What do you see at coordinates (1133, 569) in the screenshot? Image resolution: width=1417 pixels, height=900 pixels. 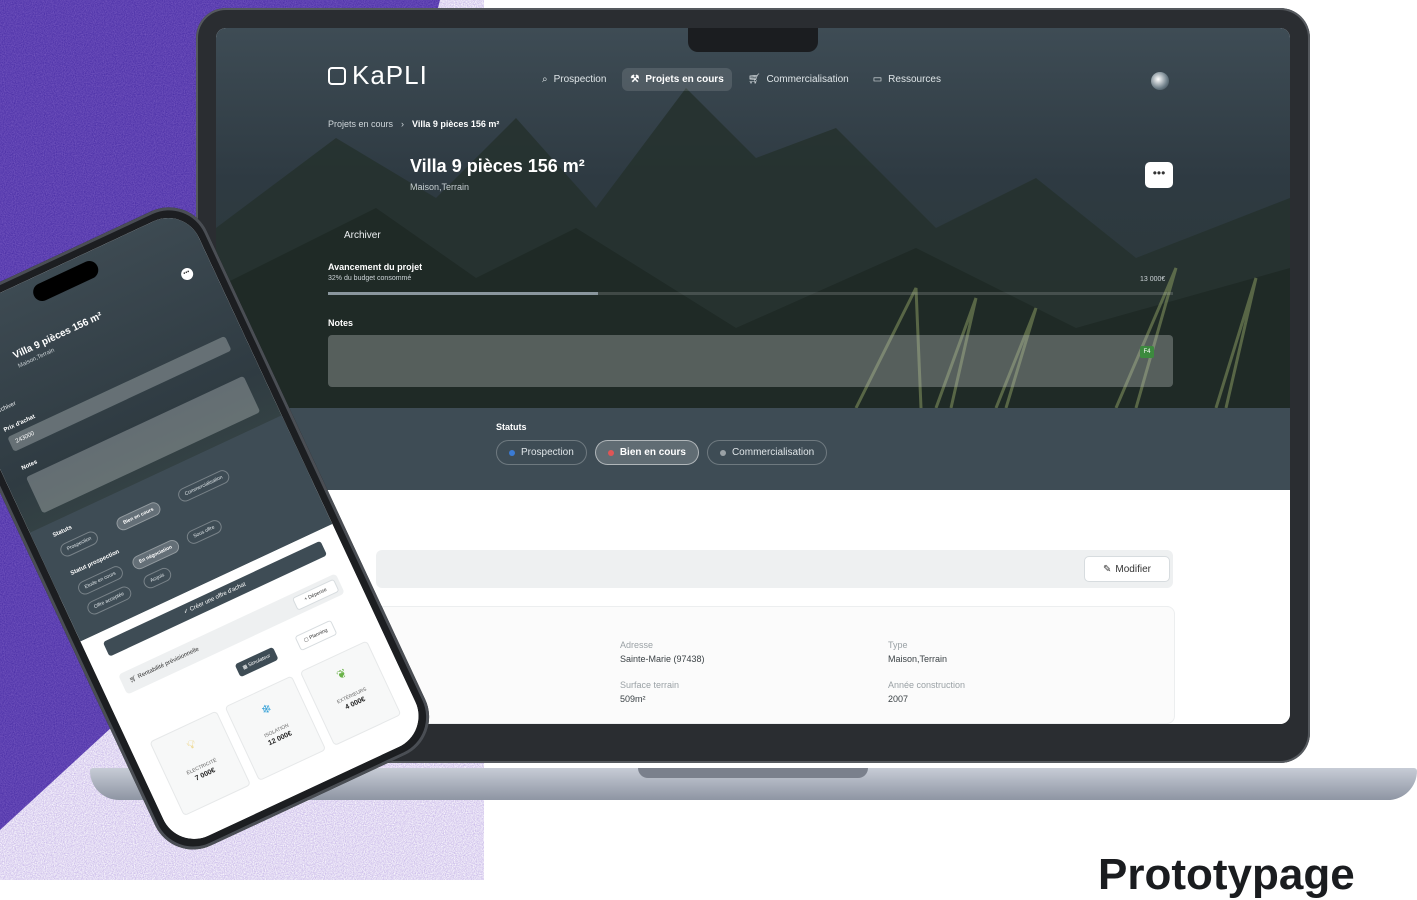 I see `modifier-label: Modifier` at bounding box center [1133, 569].